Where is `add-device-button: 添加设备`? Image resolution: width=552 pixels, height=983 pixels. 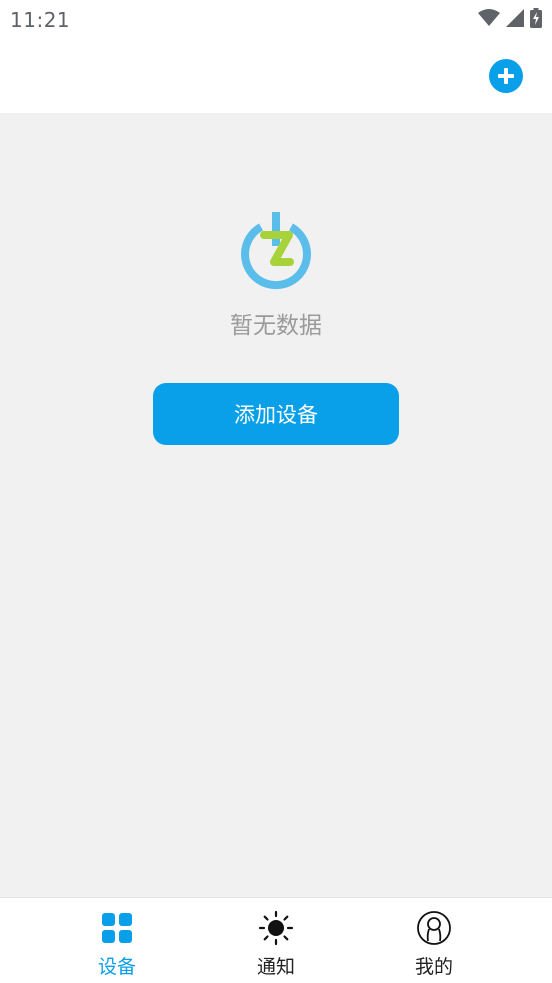 add-device-button: 添加设备 is located at coordinates (276, 414).